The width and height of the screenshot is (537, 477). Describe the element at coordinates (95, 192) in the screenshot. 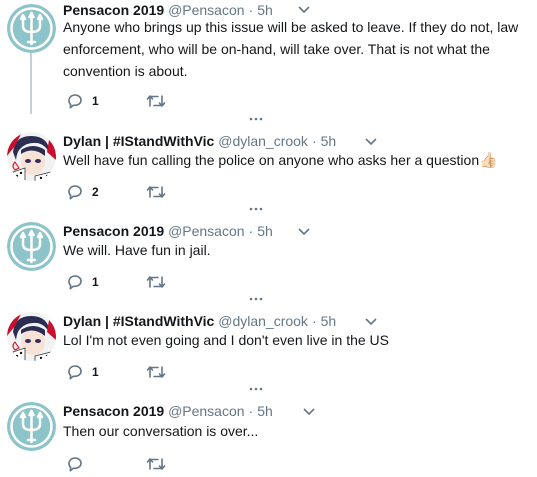

I see `reply-count: 2` at that location.